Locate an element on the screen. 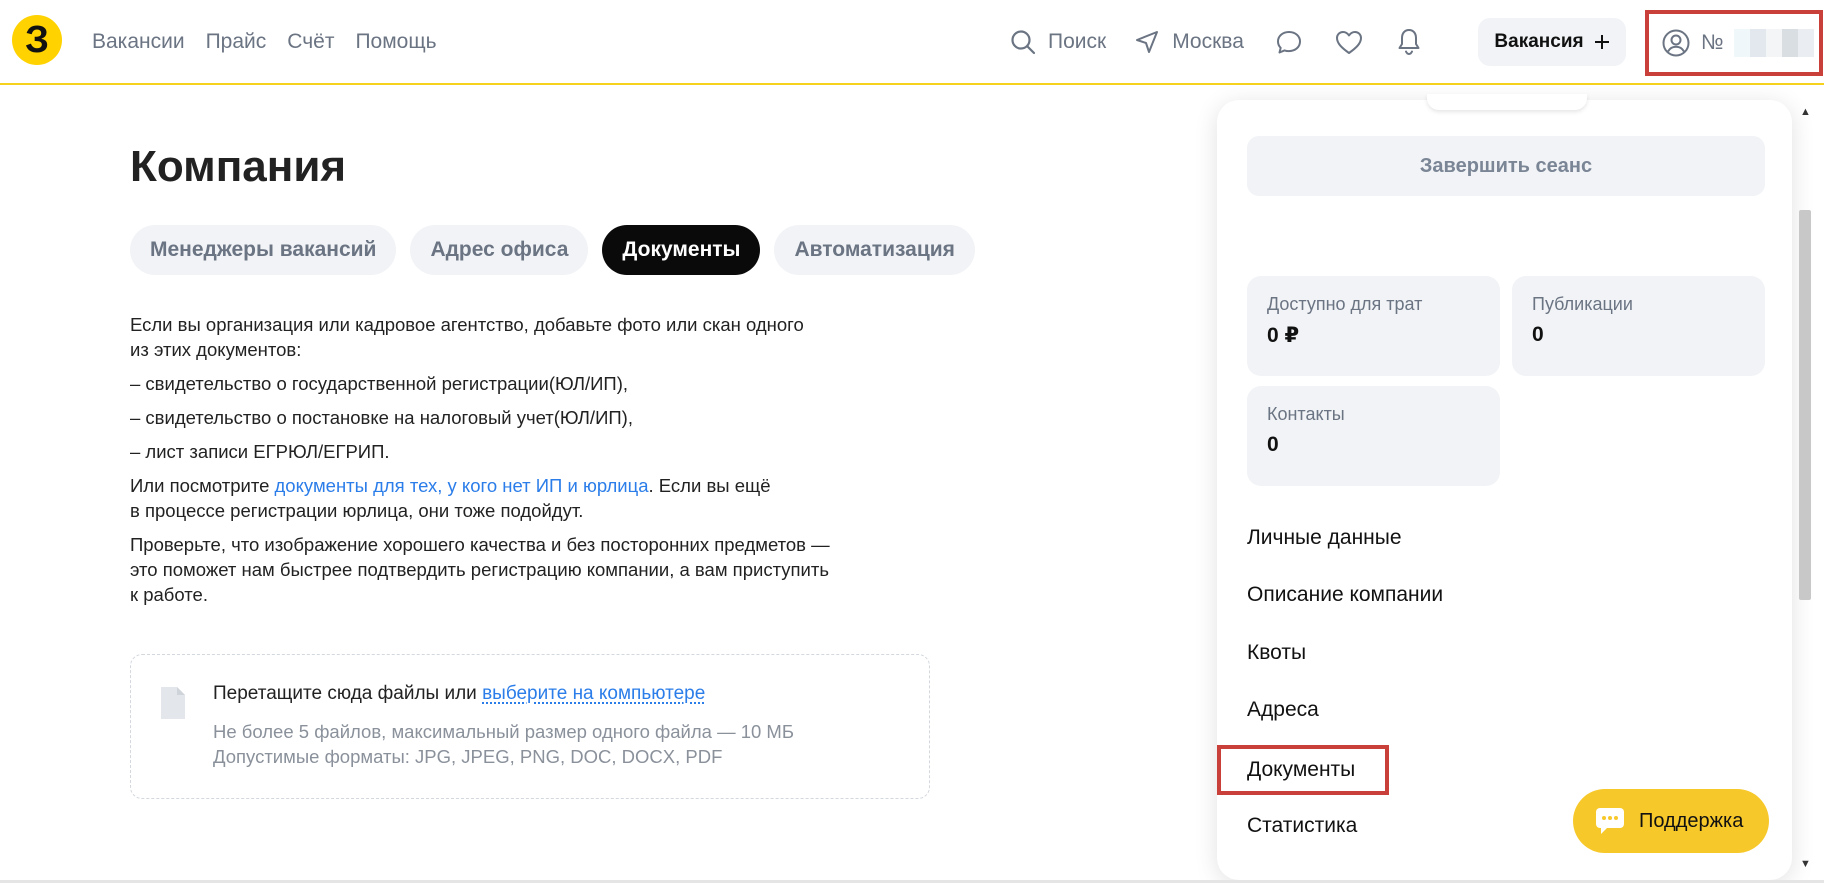  user-circle-icon is located at coordinates (1676, 43).